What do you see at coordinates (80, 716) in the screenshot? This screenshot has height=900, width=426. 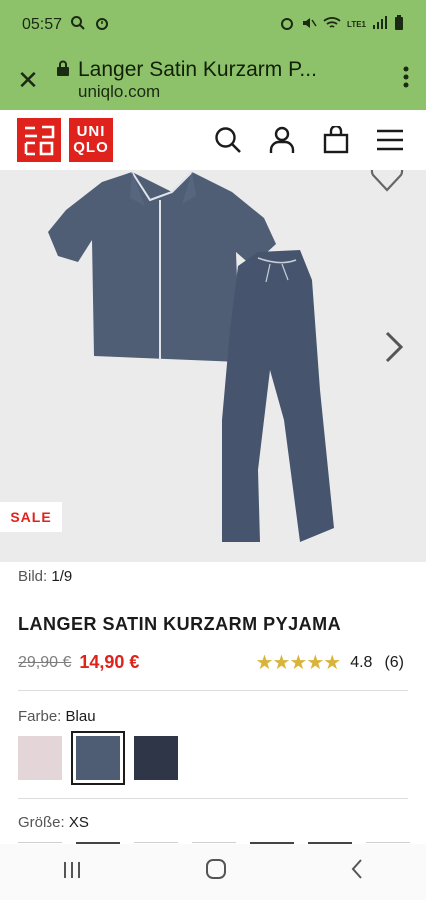 I see `color-value: Blau` at bounding box center [80, 716].